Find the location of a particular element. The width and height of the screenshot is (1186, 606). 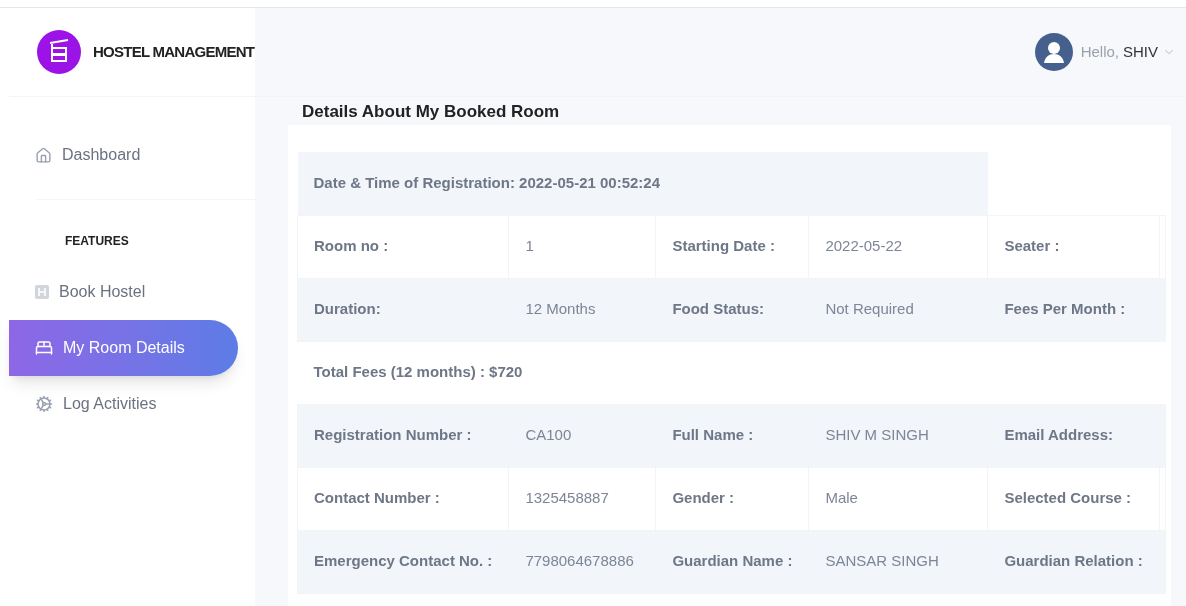

table-cell: Duration: is located at coordinates (403, 309).